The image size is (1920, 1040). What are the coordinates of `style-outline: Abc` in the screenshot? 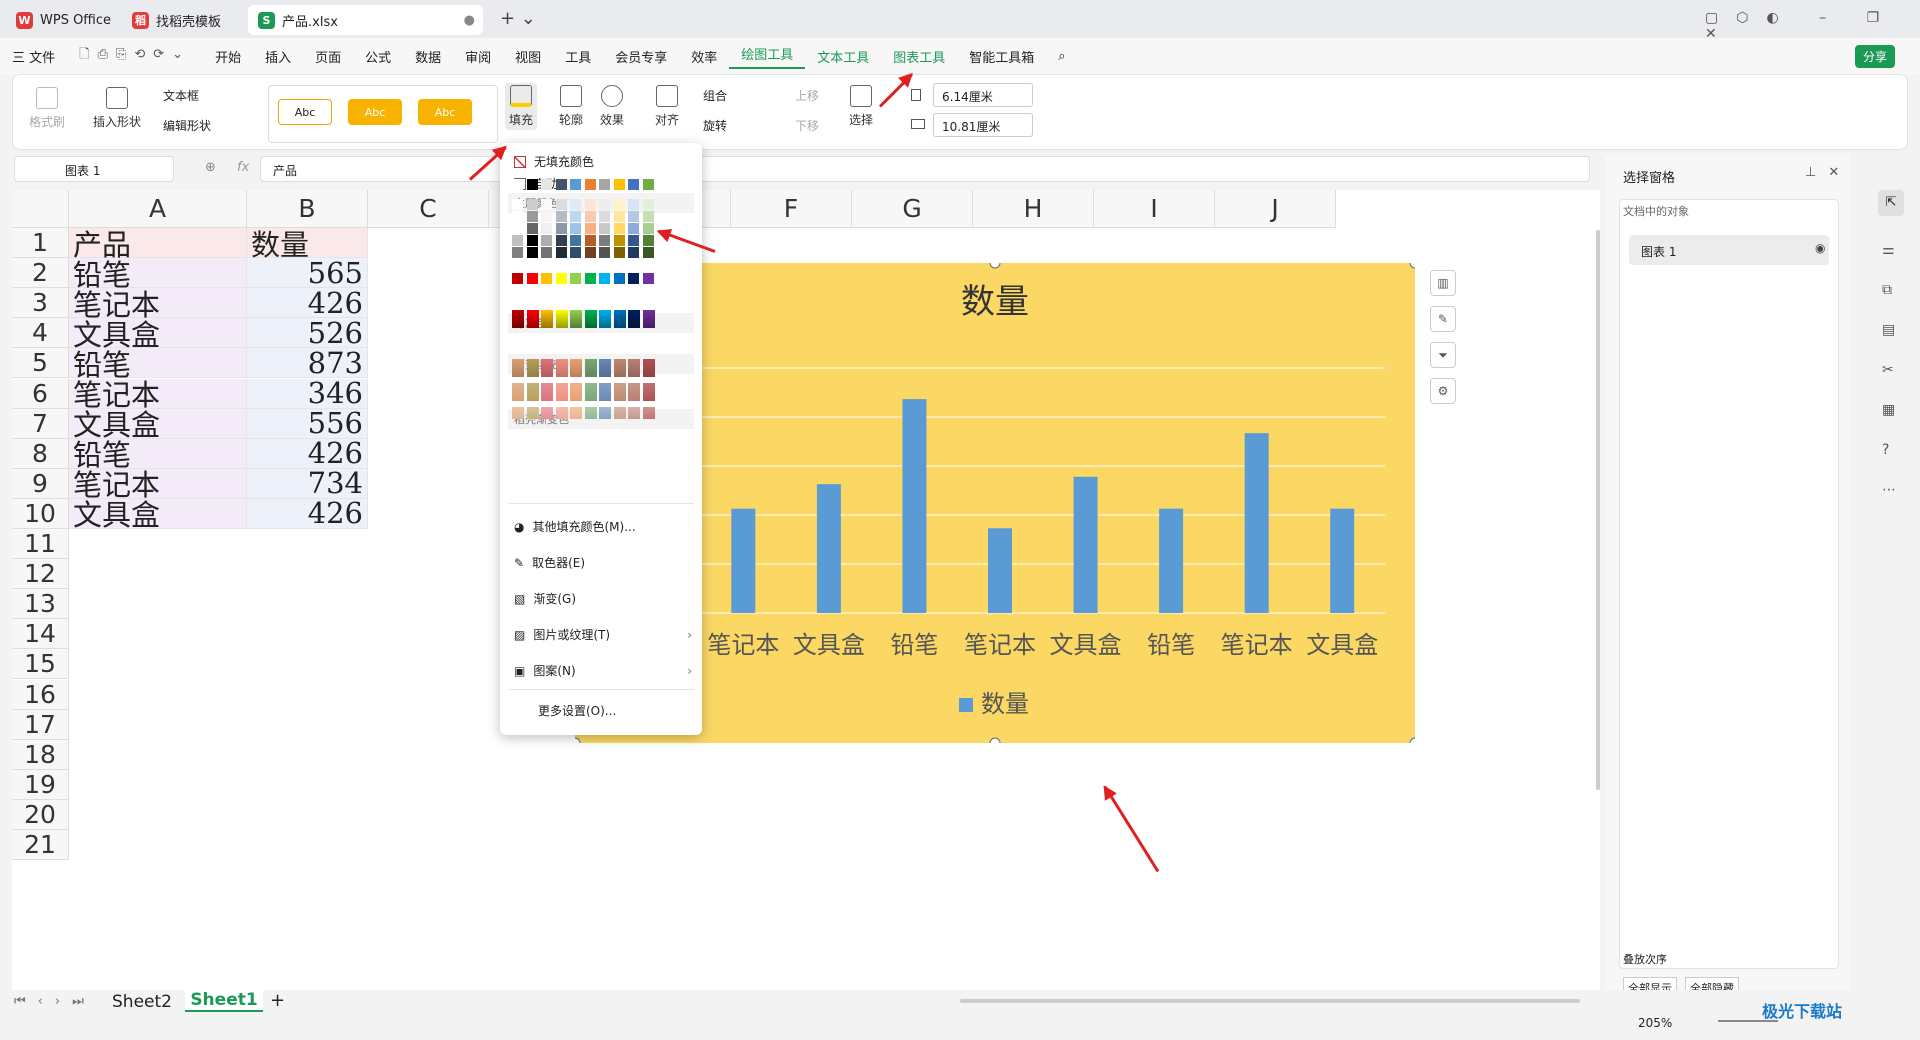 It's located at (305, 112).